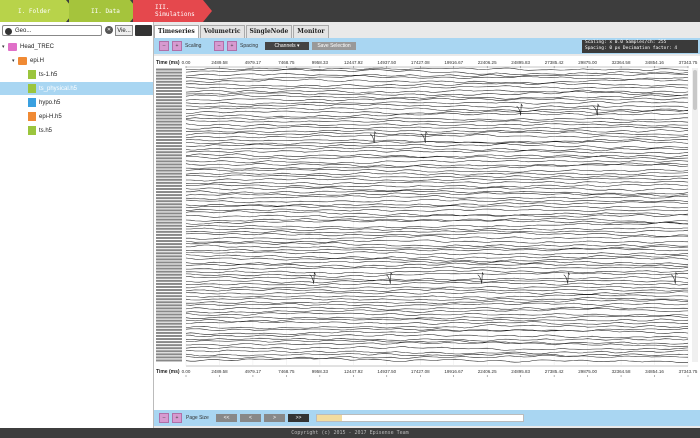  Describe the element at coordinates (168, 11) in the screenshot. I see `breadcrumb-item: III. Simulations` at that location.